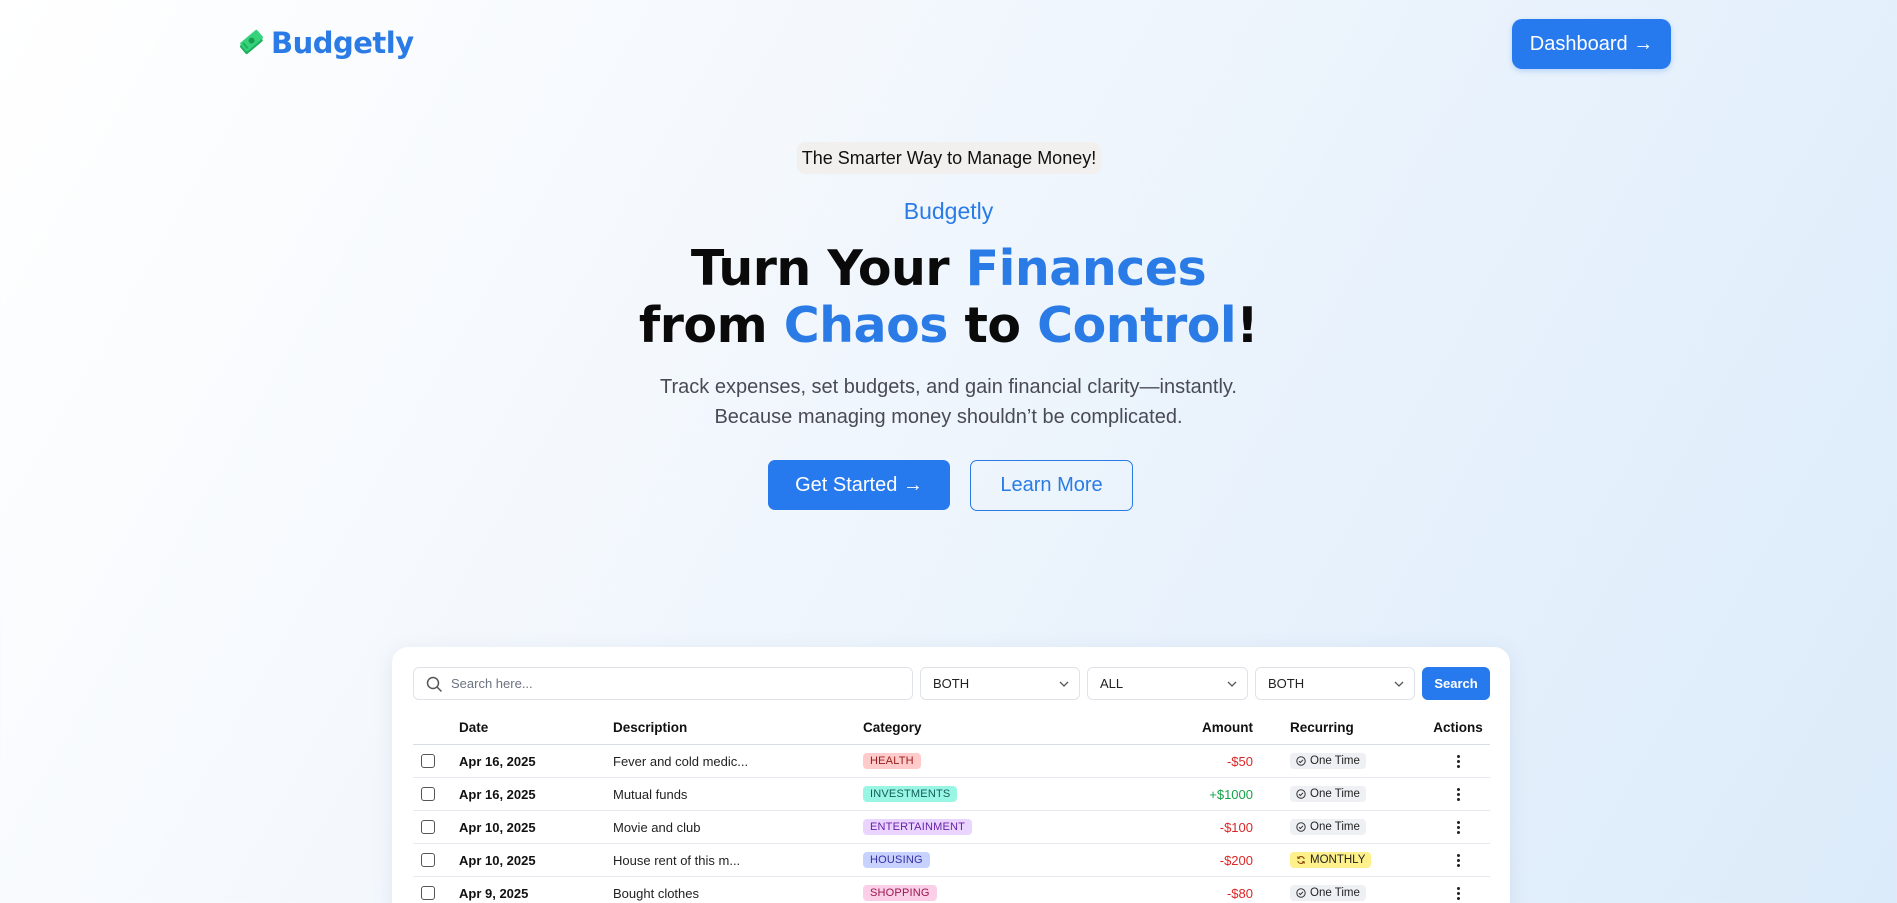 The height and width of the screenshot is (903, 1897). I want to click on category-select: ALL, so click(1167, 683).